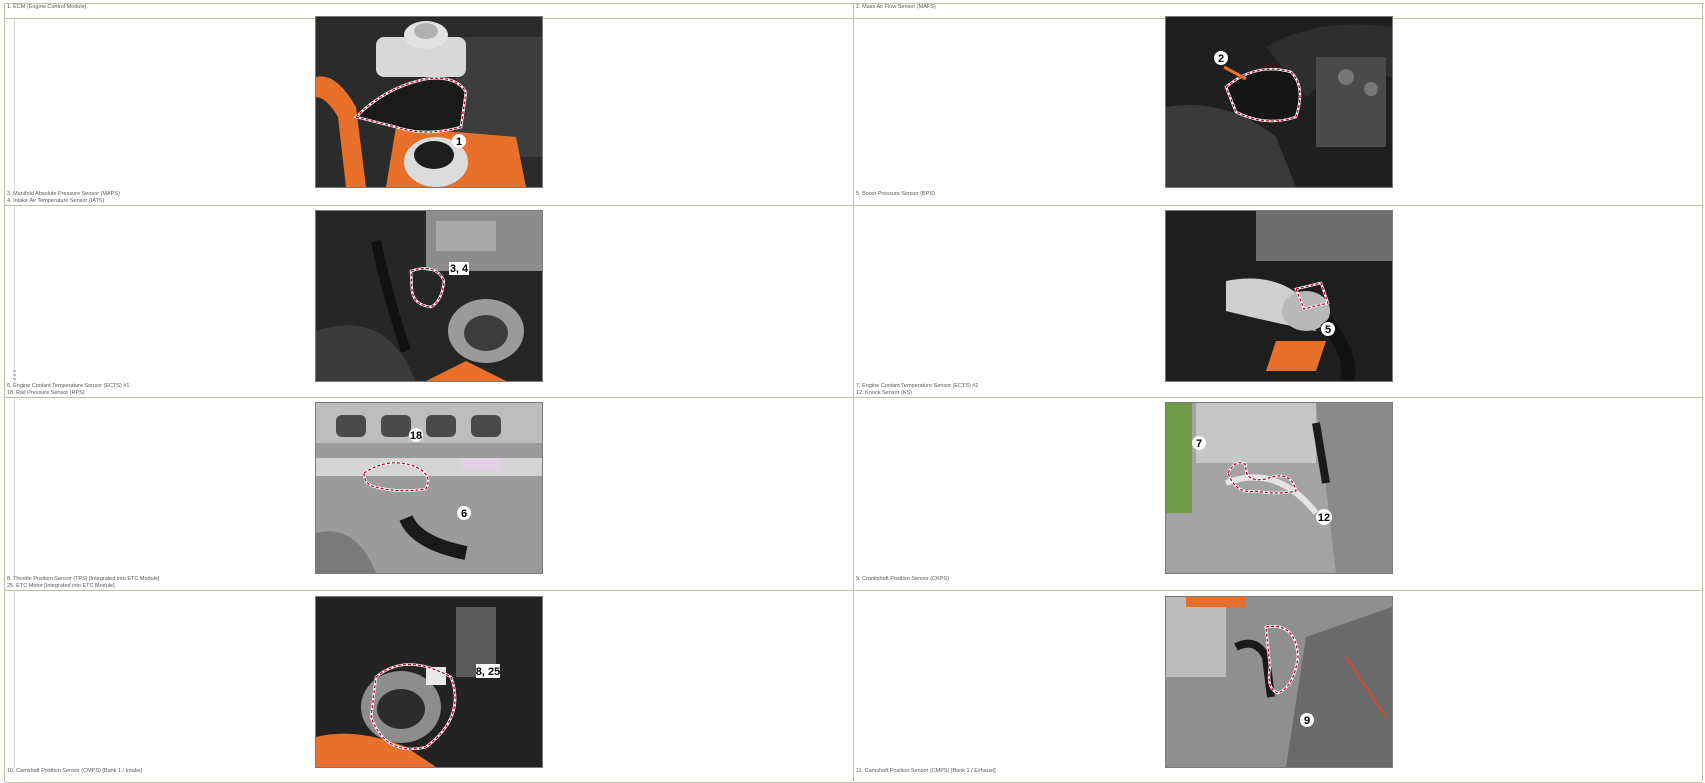 Image resolution: width=1705 pixels, height=783 pixels. What do you see at coordinates (488, 672) in the screenshot?
I see `callout-marker: 8, 25` at bounding box center [488, 672].